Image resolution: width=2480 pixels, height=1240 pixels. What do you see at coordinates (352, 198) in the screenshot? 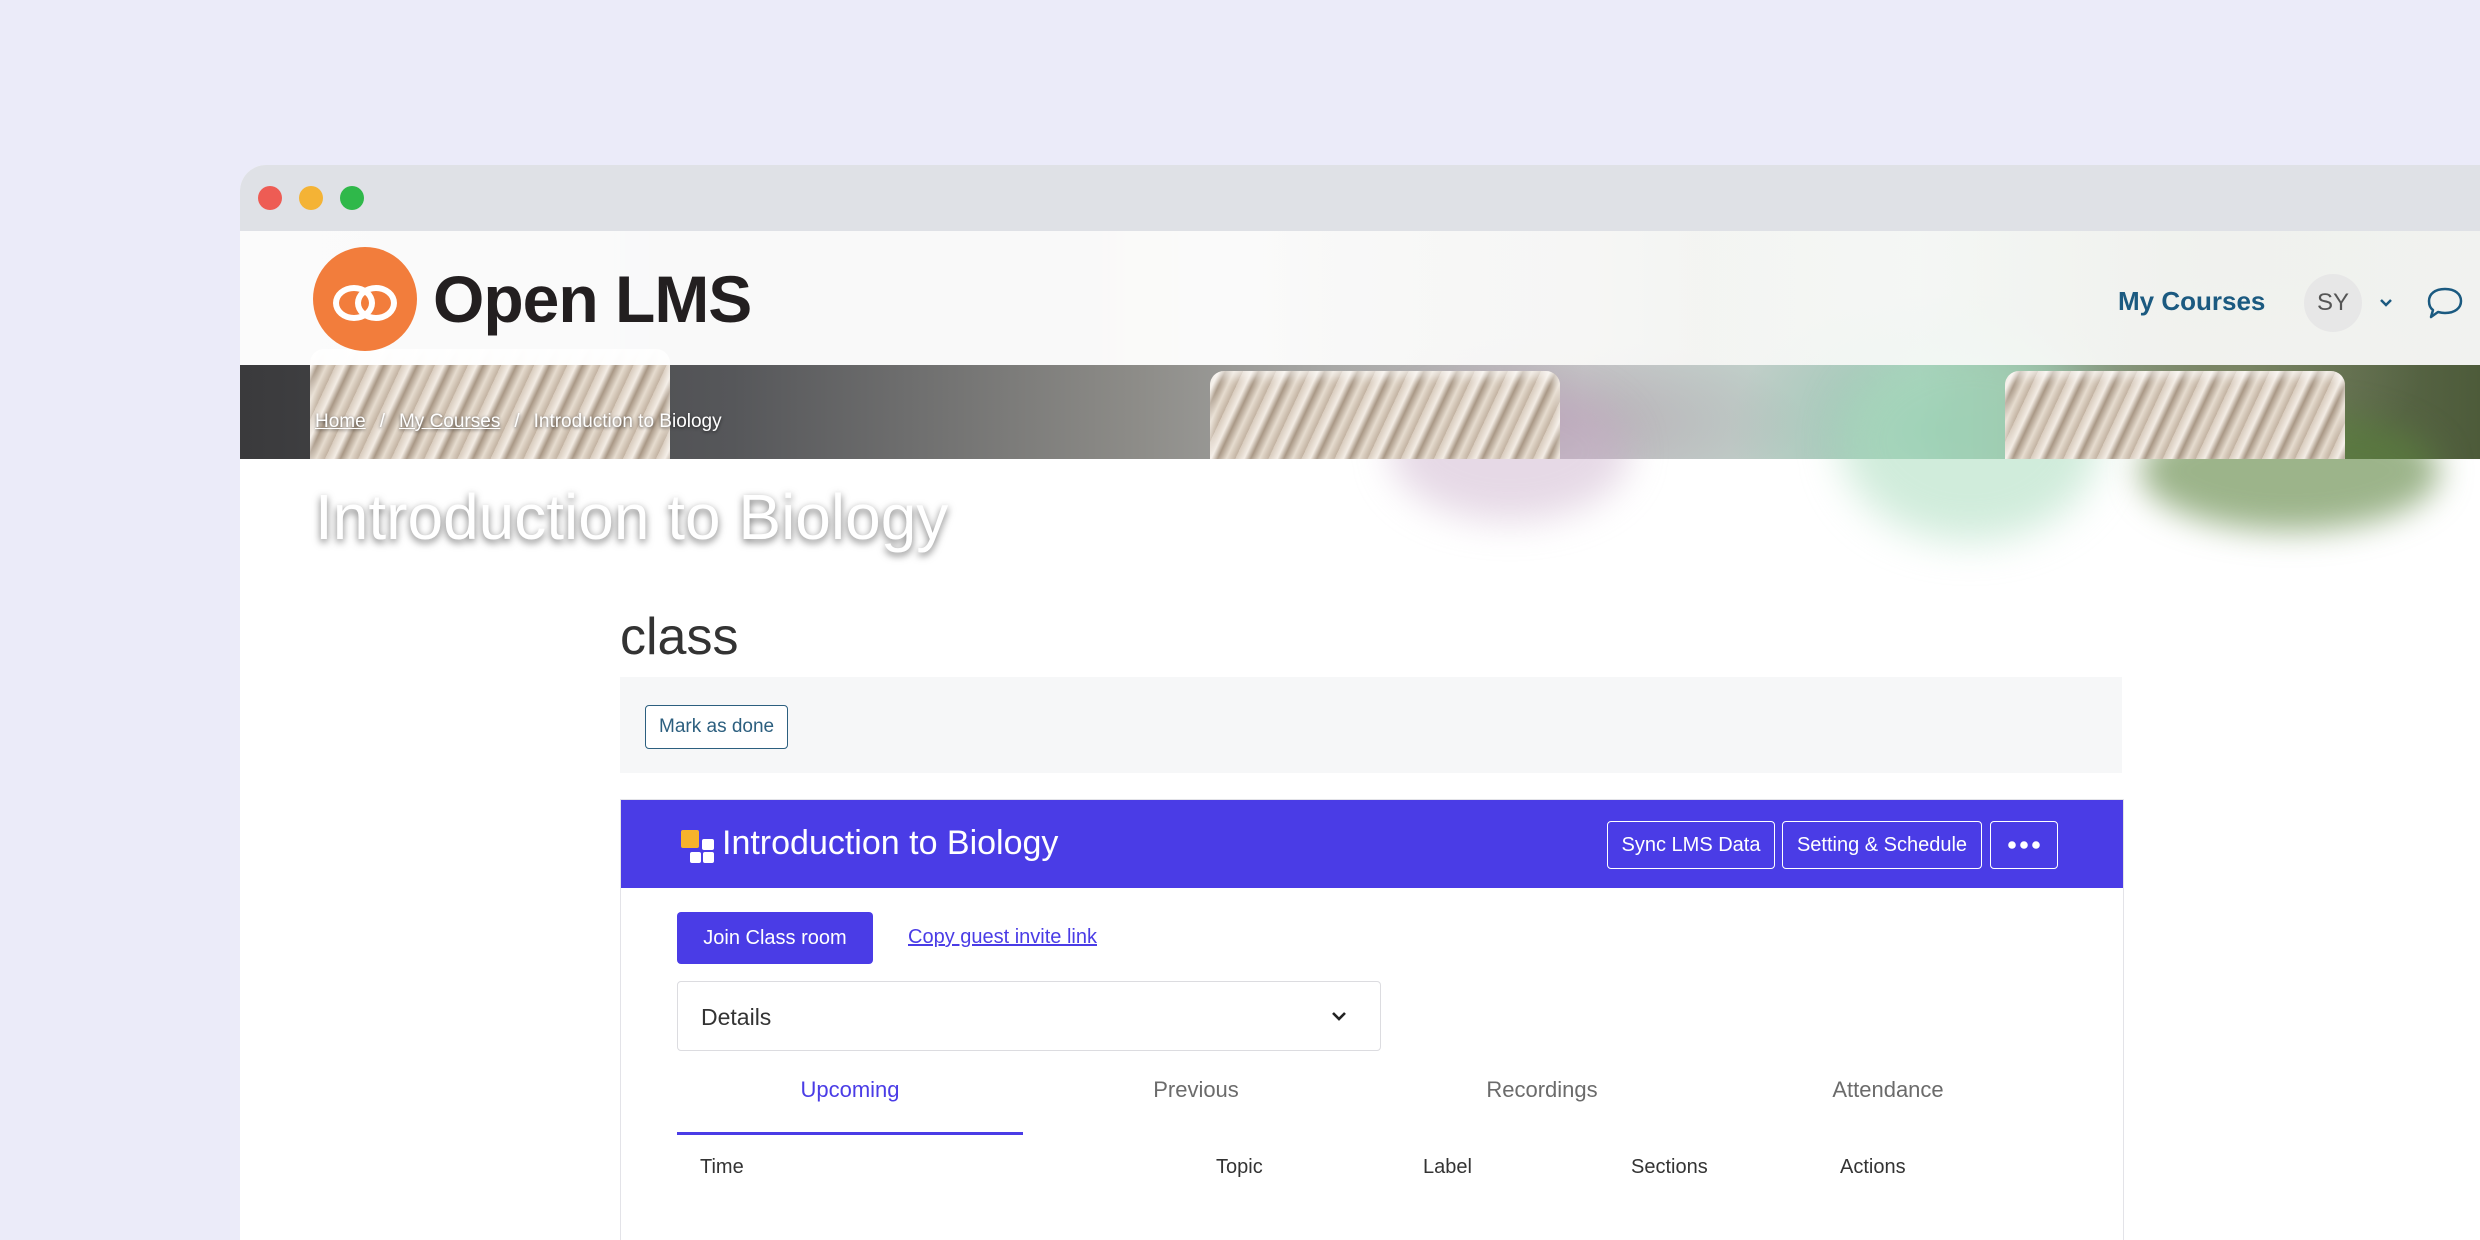
I see `maximize-window-button` at bounding box center [352, 198].